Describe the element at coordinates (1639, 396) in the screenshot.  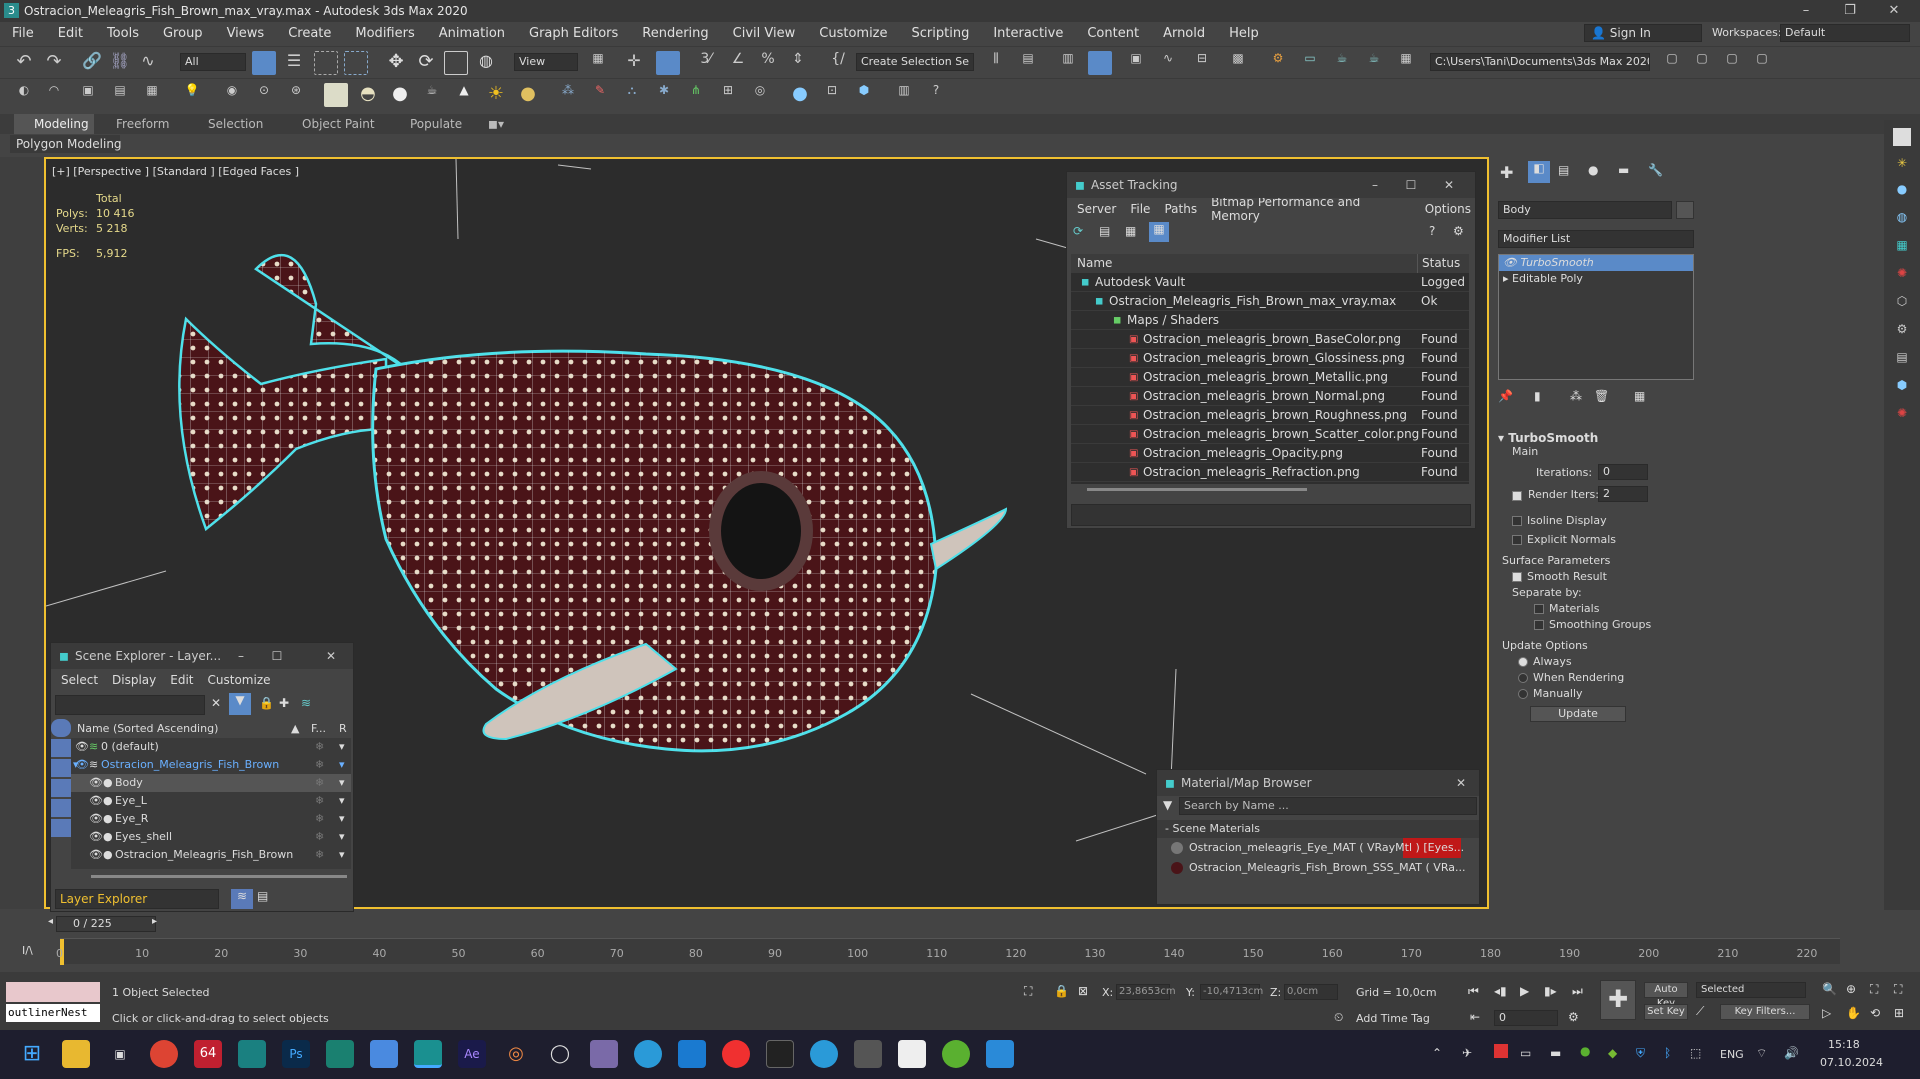
I see `configure-sets-icon: ▦` at that location.